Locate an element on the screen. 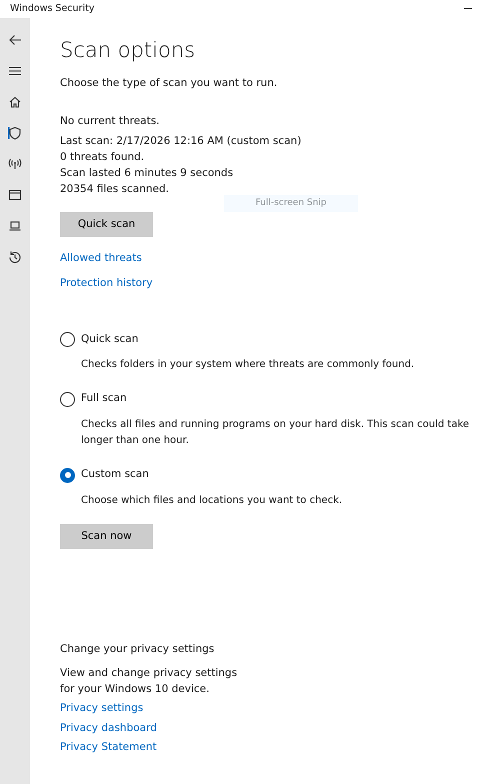 This screenshot has width=500, height=784. status-text: 20354 files scanned. is located at coordinates (115, 190).